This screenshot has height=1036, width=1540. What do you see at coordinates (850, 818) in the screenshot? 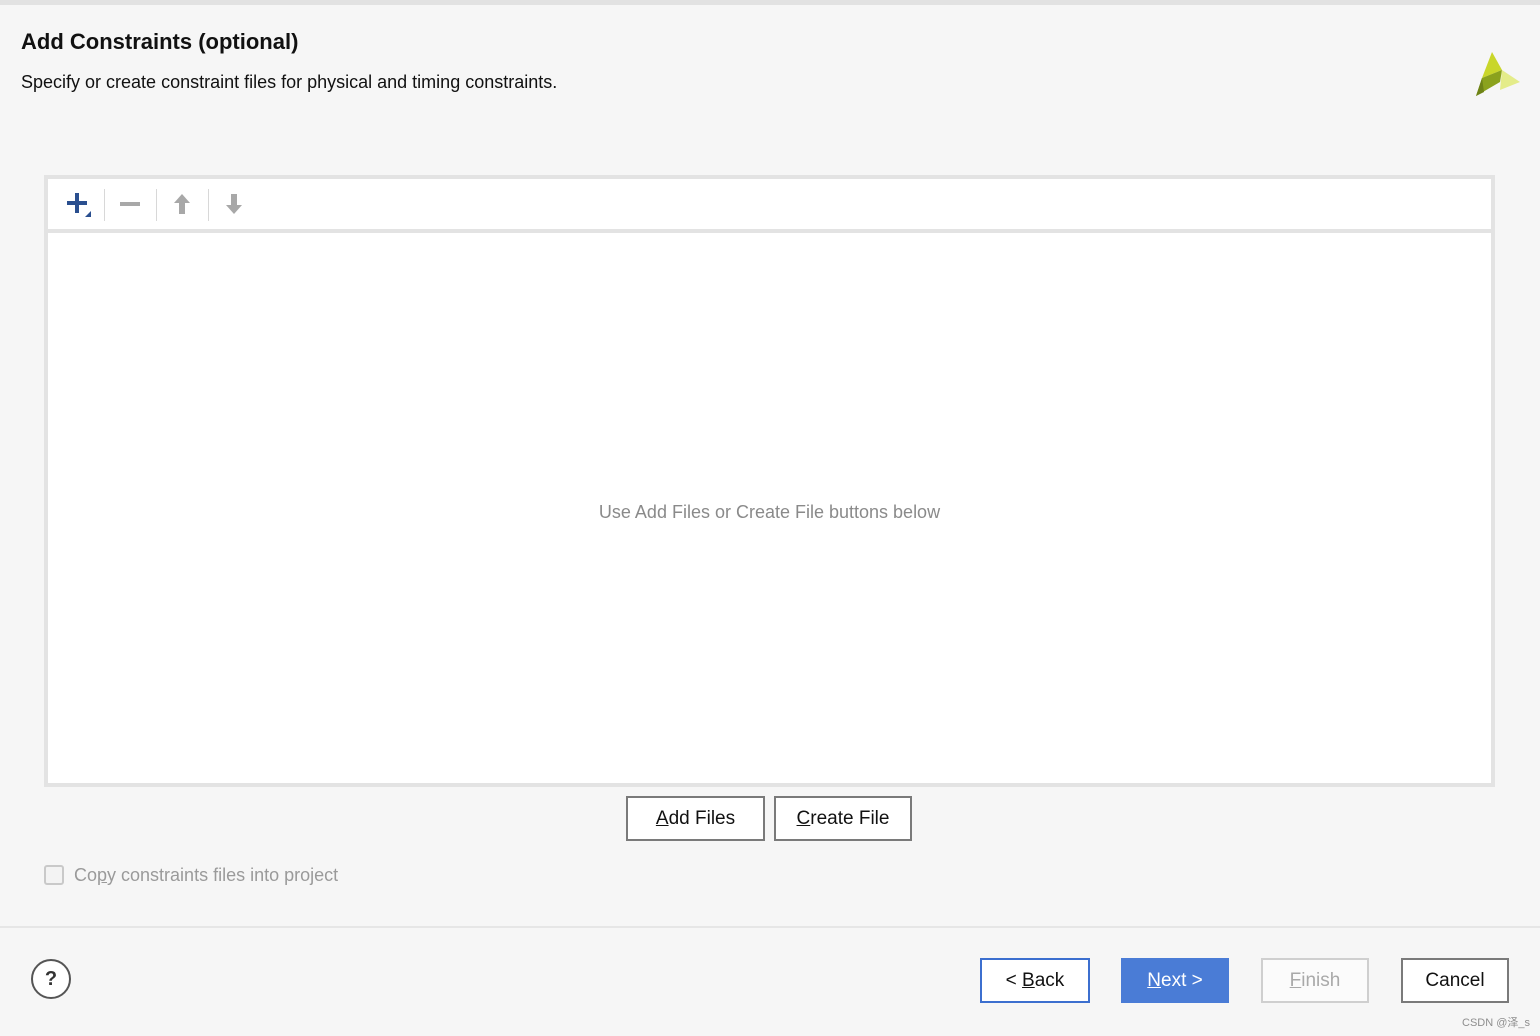
I see `create-file-label: reate File` at bounding box center [850, 818].